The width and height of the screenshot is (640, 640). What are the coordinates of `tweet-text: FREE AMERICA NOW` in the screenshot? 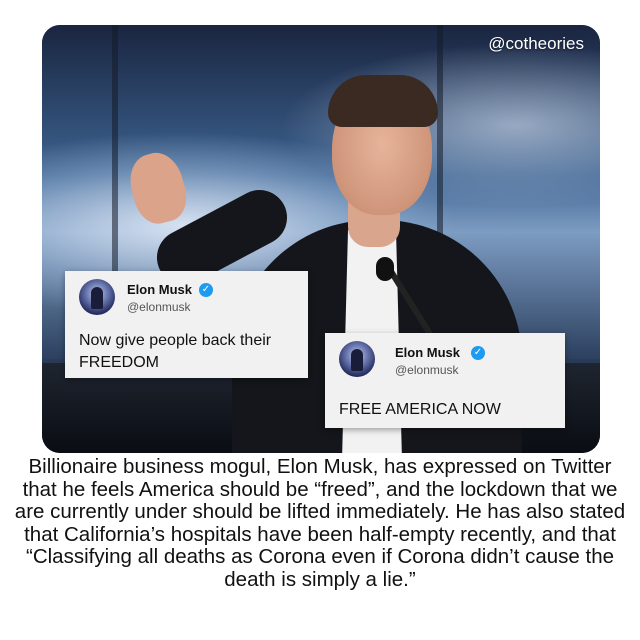 It's located at (420, 409).